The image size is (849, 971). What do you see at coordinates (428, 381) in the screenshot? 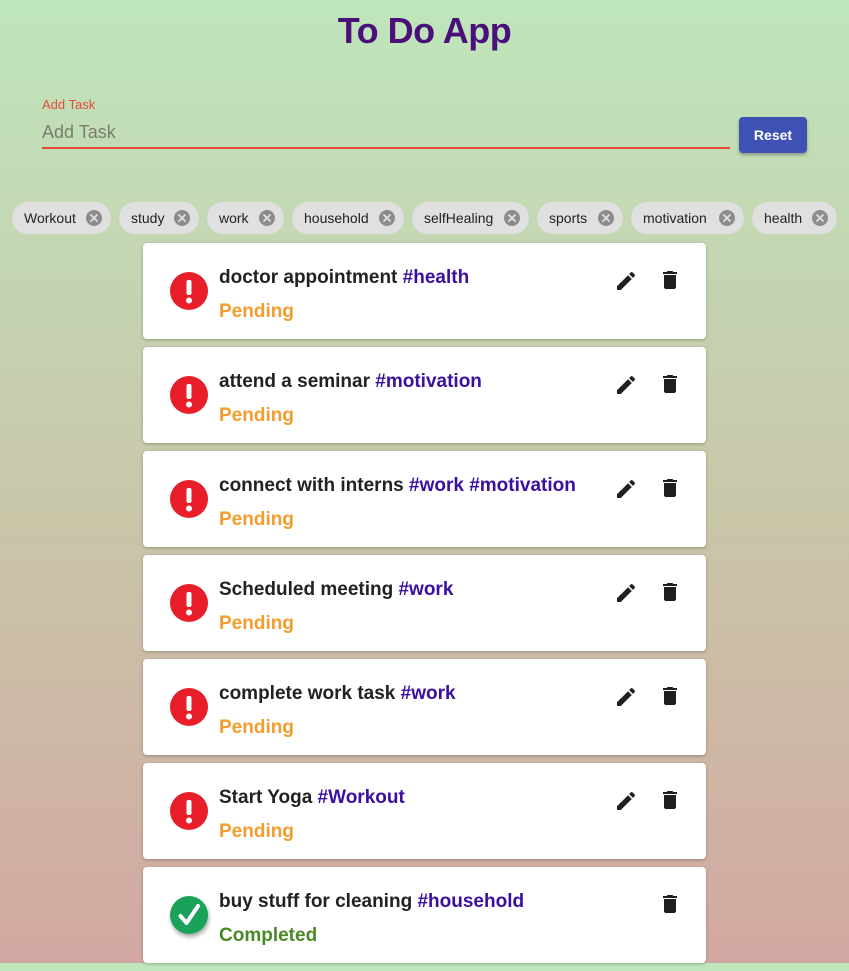
I see `task-tags: #motivation` at bounding box center [428, 381].